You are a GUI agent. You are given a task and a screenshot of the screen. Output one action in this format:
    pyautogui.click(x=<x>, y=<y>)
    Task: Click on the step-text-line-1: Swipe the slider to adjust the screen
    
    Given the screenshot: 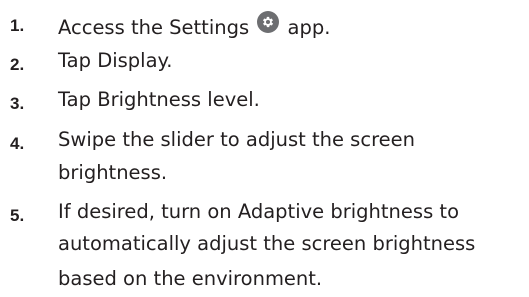 What is the action you would take?
    pyautogui.click(x=237, y=139)
    